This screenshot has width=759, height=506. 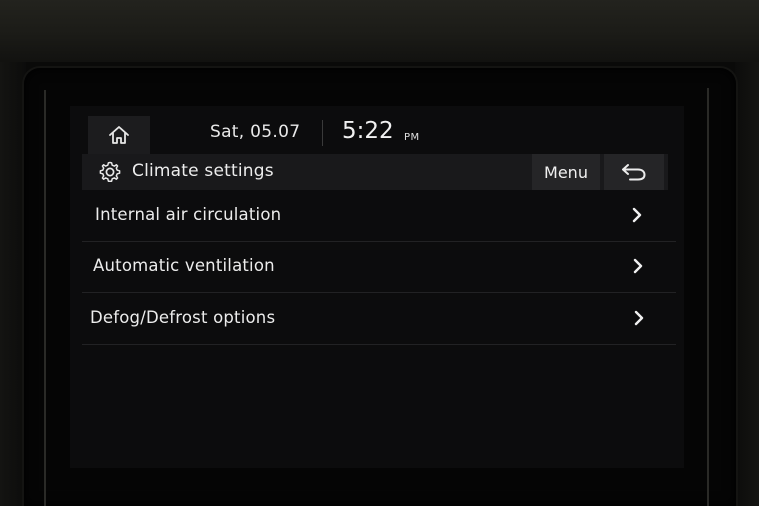 What do you see at coordinates (566, 172) in the screenshot?
I see `menu-button: Menu` at bounding box center [566, 172].